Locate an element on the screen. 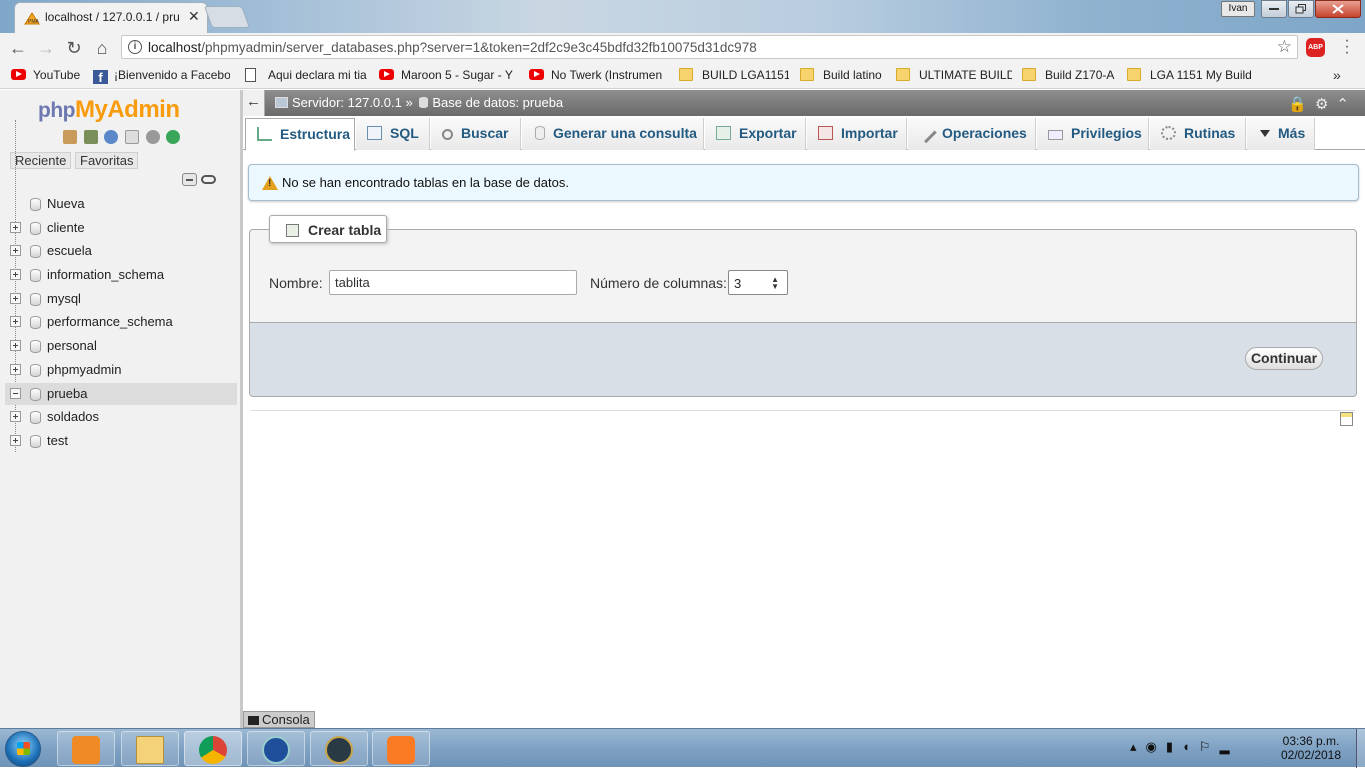  new-tab-button is located at coordinates (227, 17).